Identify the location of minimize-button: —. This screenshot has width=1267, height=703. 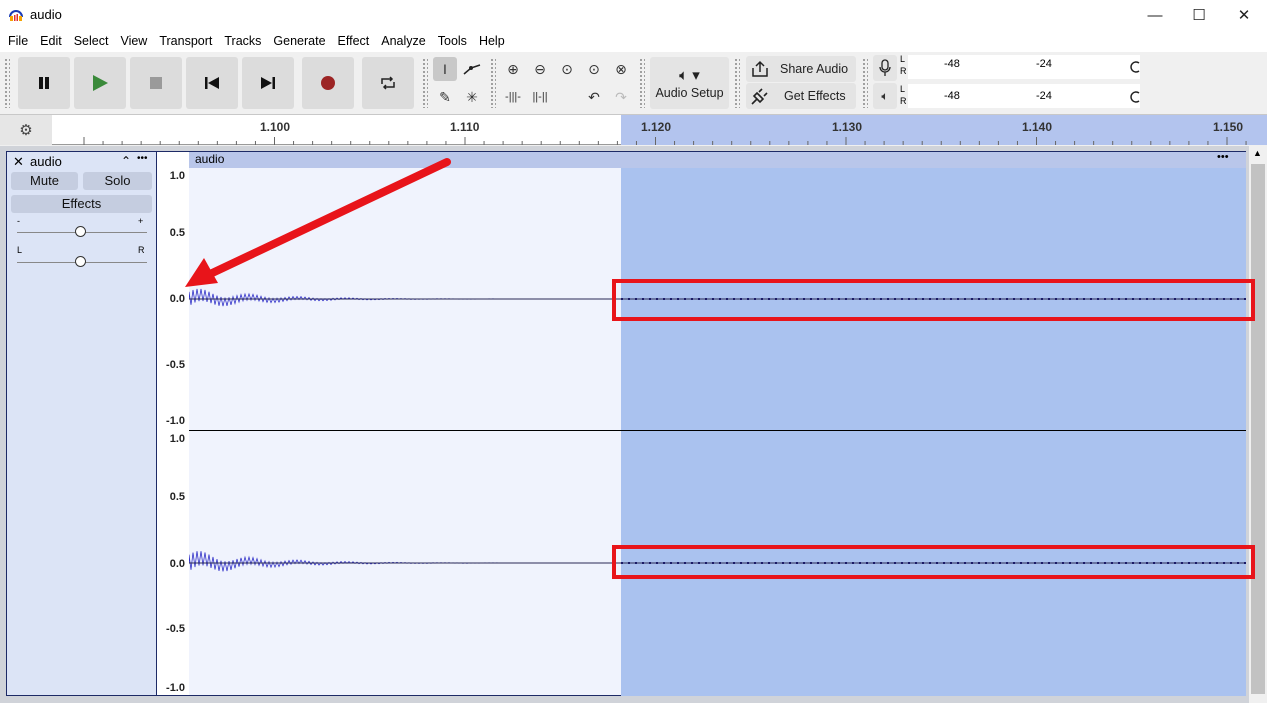
(1155, 15).